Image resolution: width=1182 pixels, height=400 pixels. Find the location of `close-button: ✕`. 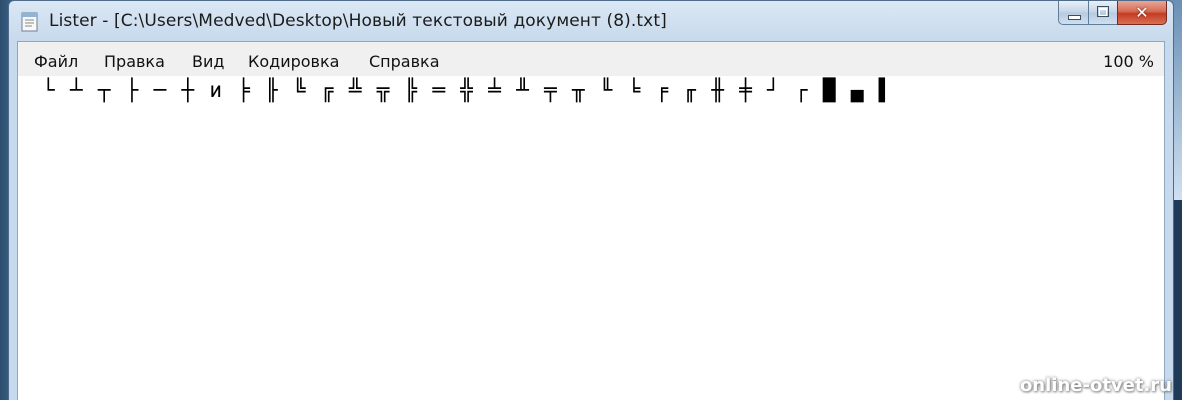

close-button: ✕ is located at coordinates (1142, 13).